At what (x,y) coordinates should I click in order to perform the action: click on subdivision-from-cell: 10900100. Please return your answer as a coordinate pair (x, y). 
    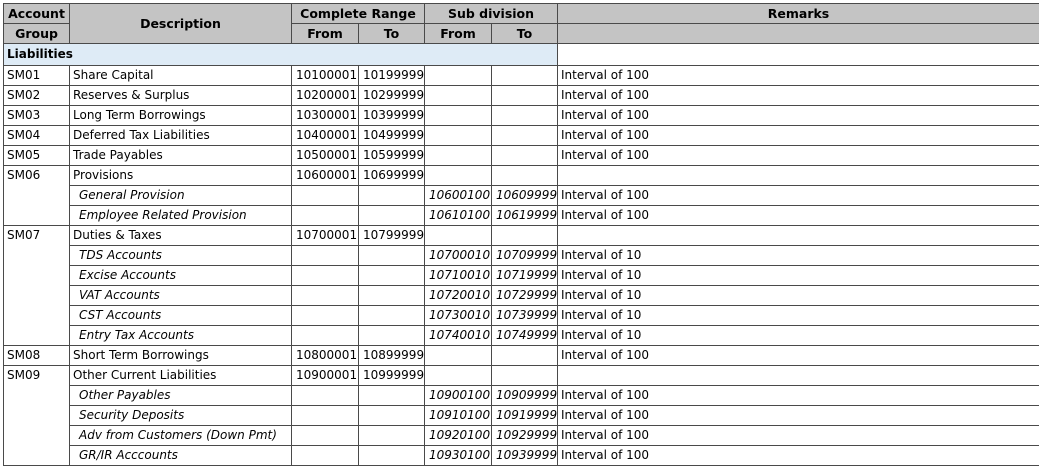
    Looking at the image, I should click on (458, 395).